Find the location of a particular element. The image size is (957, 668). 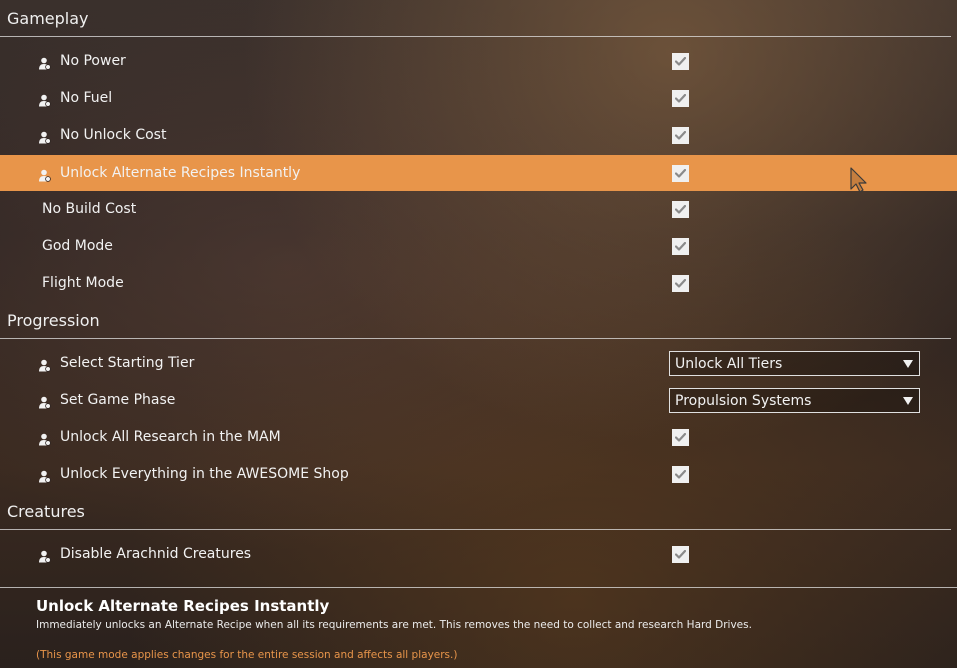

checkbox-no-unlock-cost is located at coordinates (680, 135).